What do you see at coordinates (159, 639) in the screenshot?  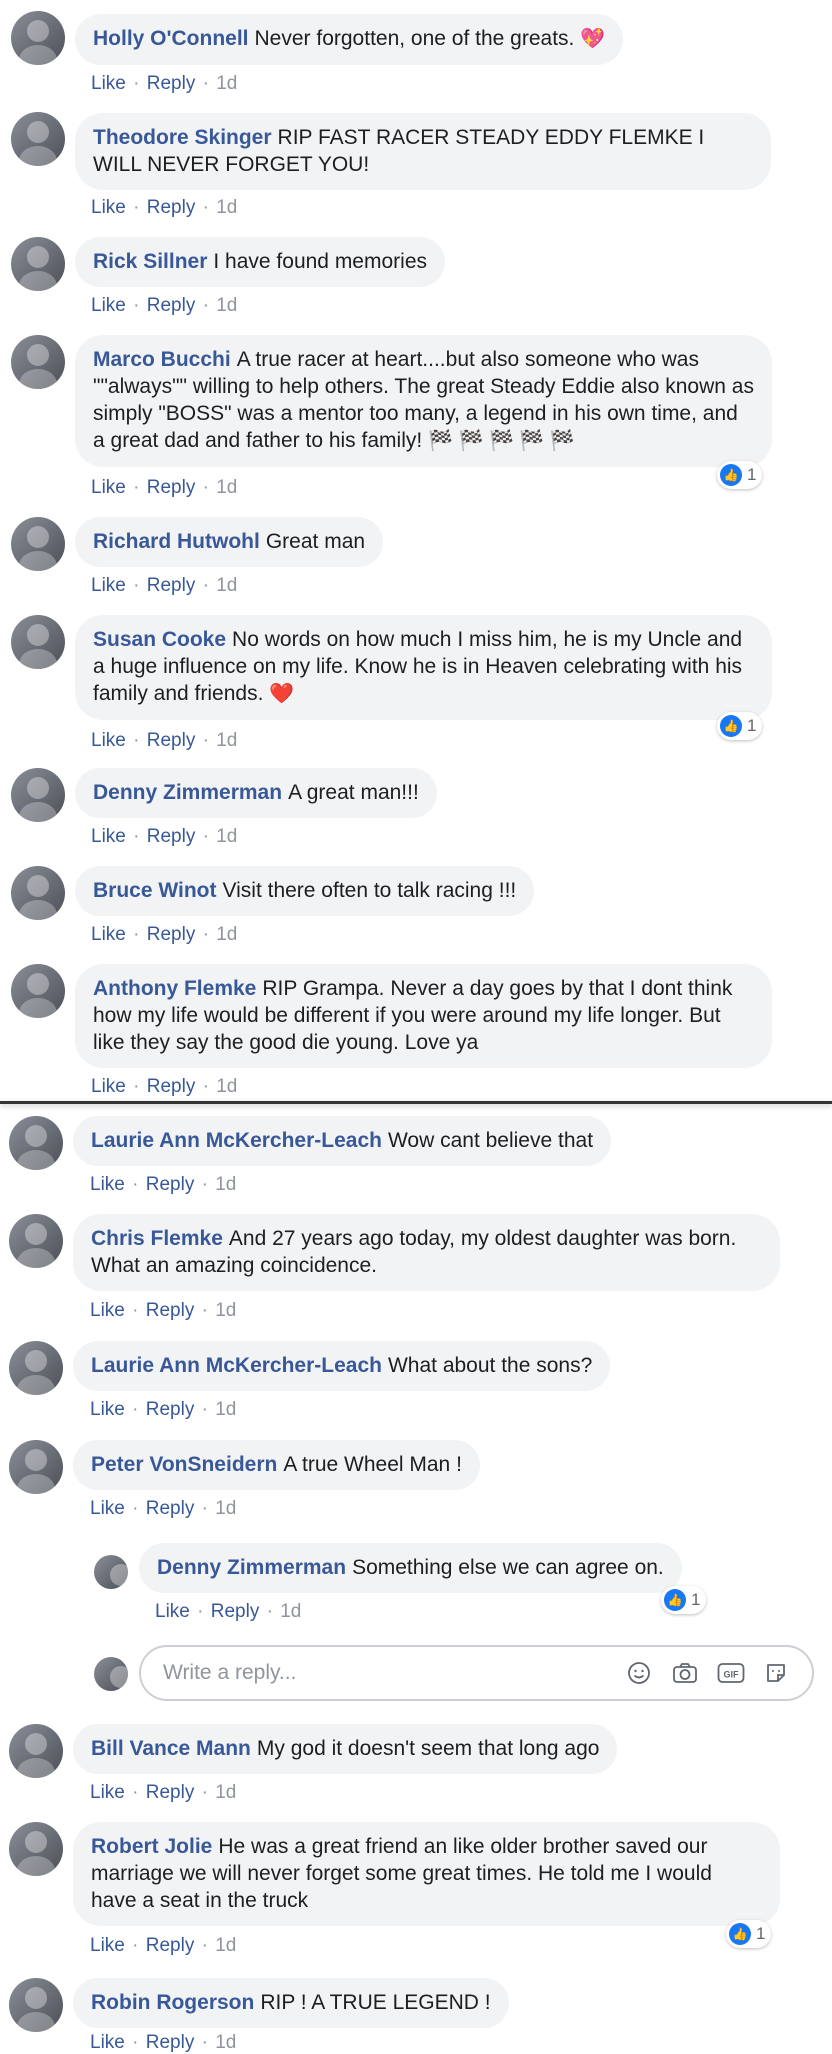 I see `comment-author-link: Susan Cooke` at bounding box center [159, 639].